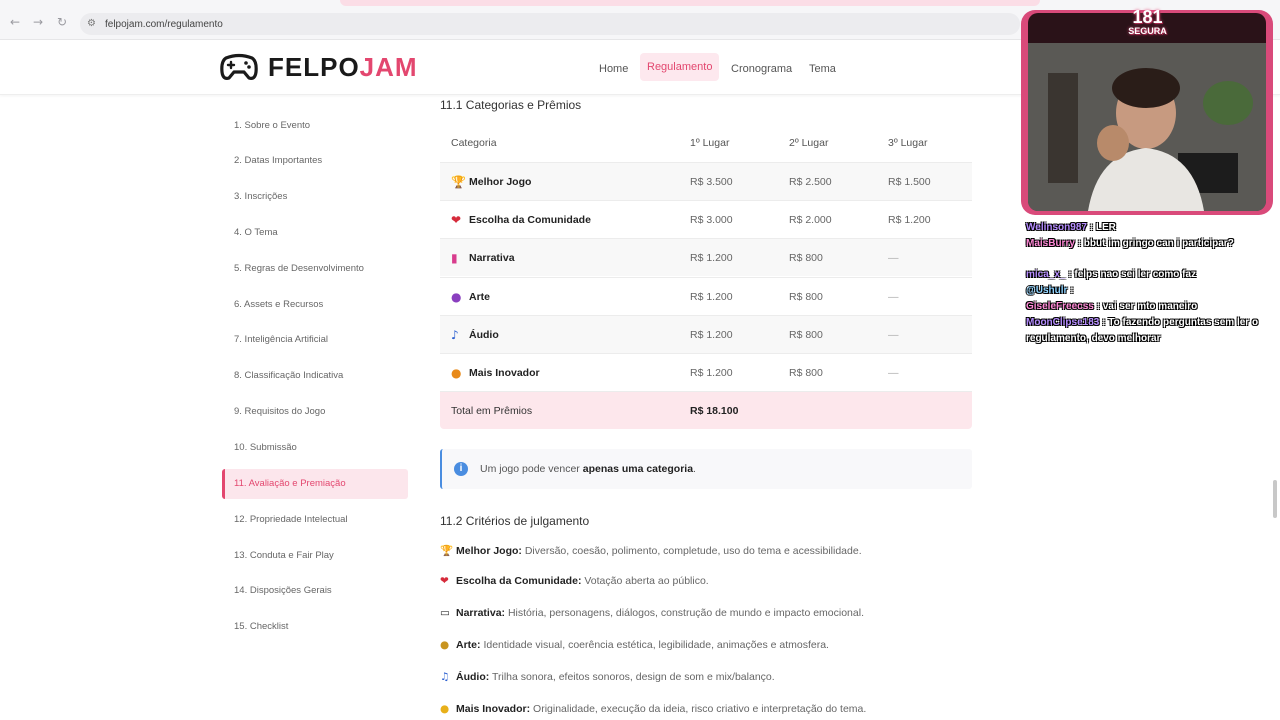  I want to click on chat-username: Welinson987, so click(1056, 227).